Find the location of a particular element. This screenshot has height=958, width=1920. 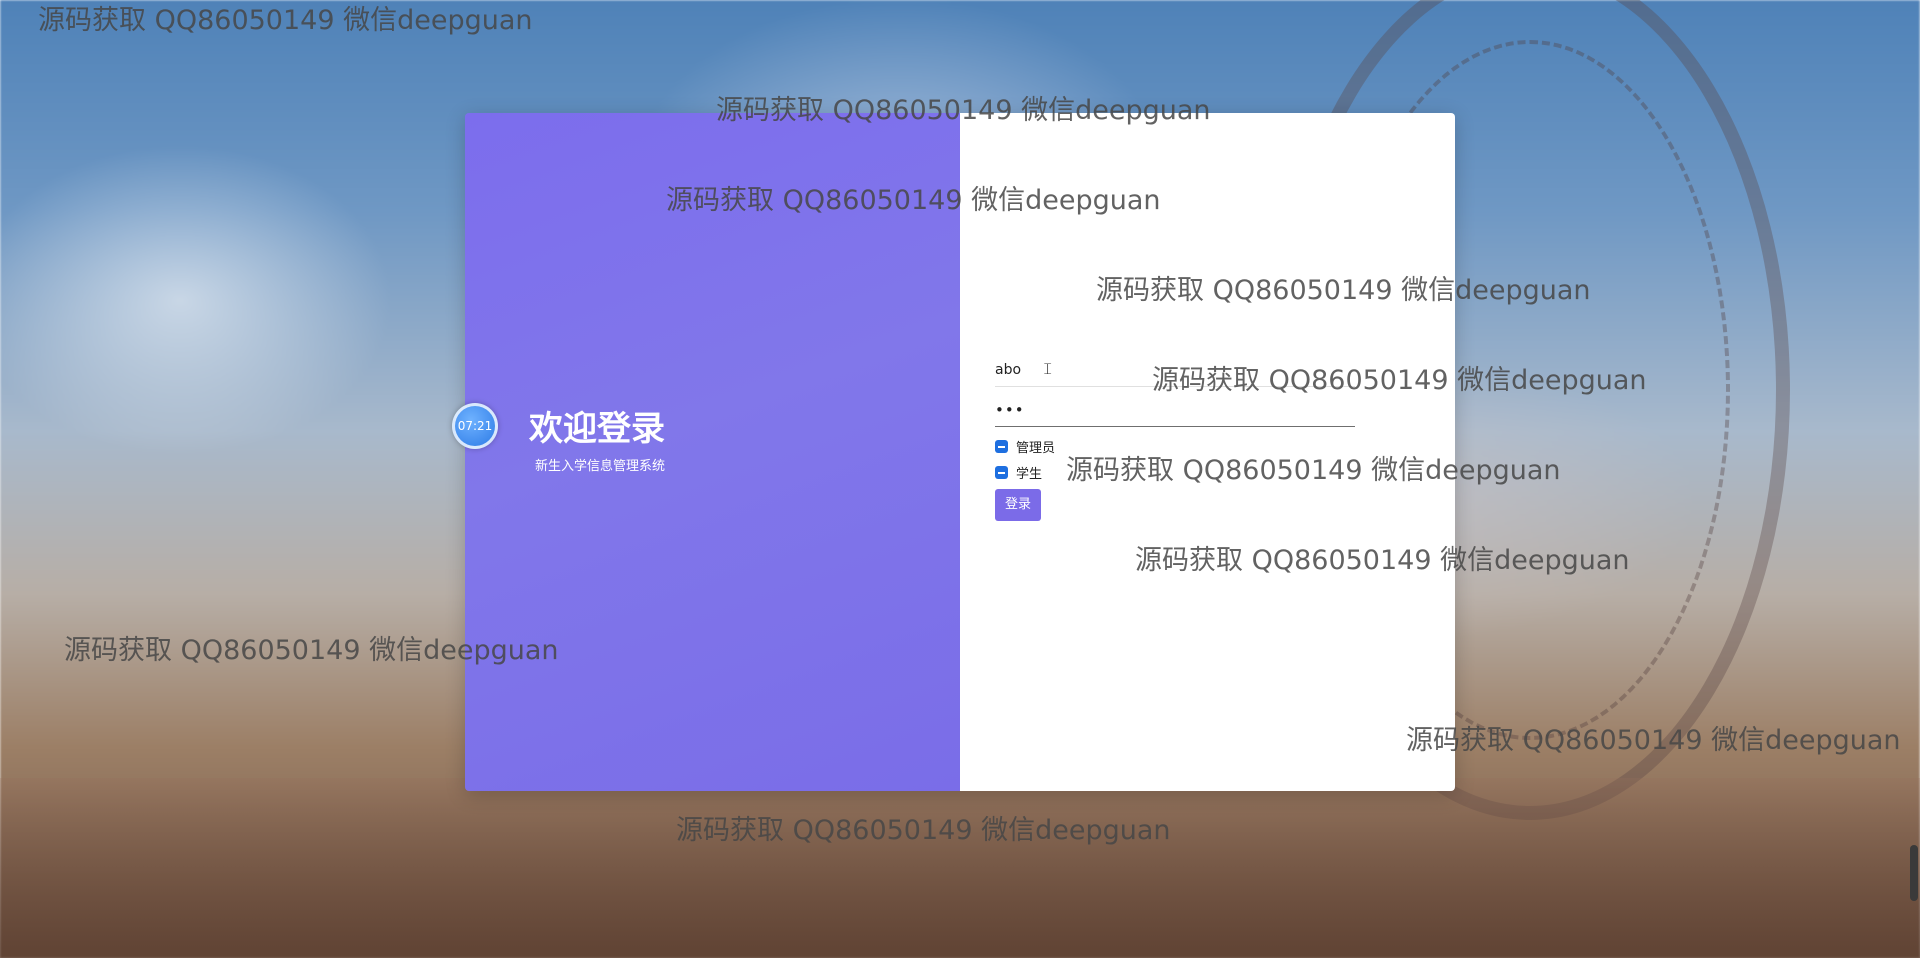

password-field-wrapper is located at coordinates (1175, 412).